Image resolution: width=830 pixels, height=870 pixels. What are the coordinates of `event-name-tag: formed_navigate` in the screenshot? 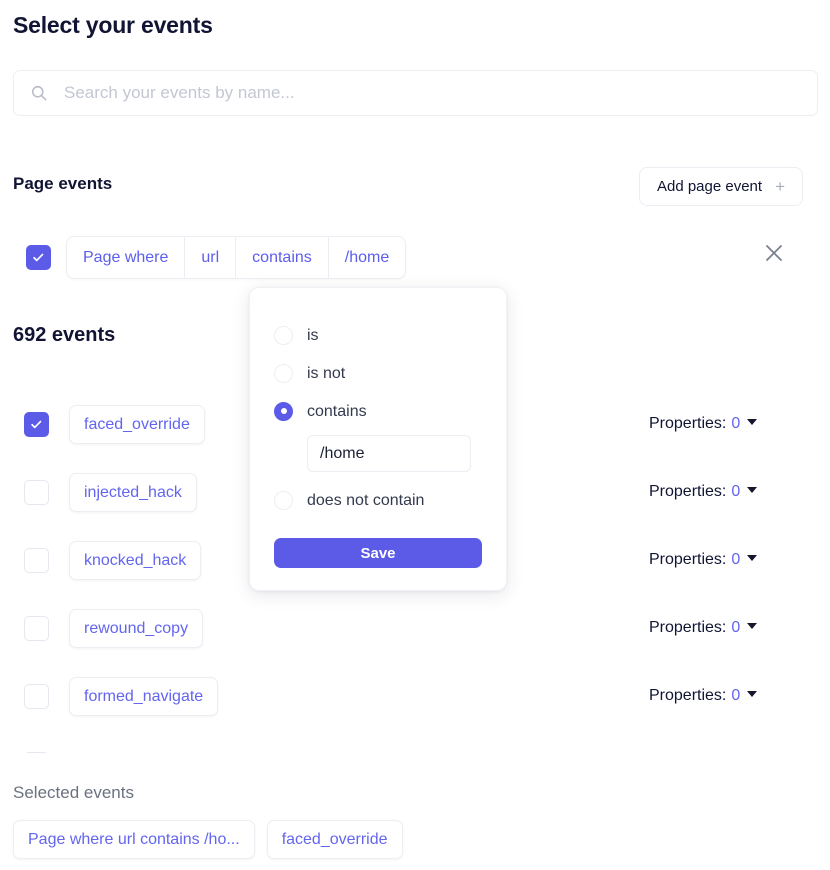 It's located at (144, 696).